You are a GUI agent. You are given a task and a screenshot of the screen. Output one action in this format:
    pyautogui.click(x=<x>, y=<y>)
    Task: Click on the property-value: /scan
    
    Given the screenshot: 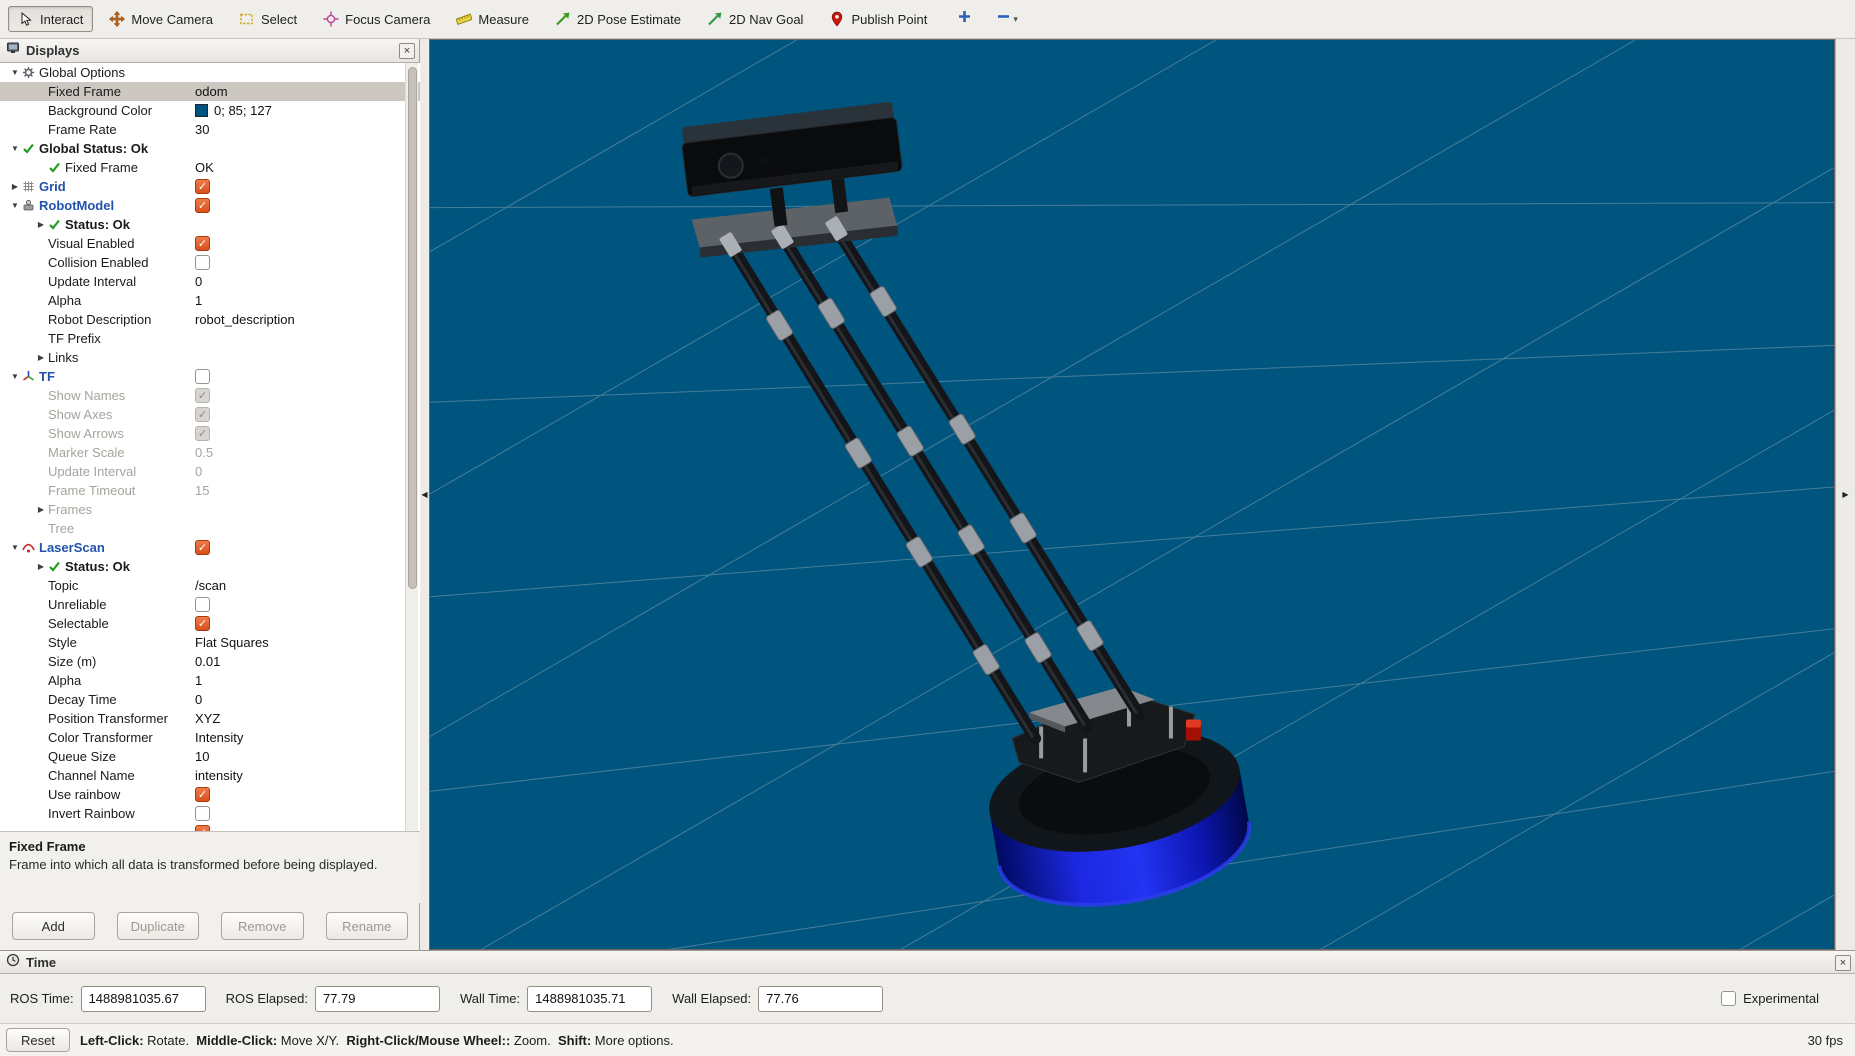 What is the action you would take?
    pyautogui.click(x=210, y=585)
    